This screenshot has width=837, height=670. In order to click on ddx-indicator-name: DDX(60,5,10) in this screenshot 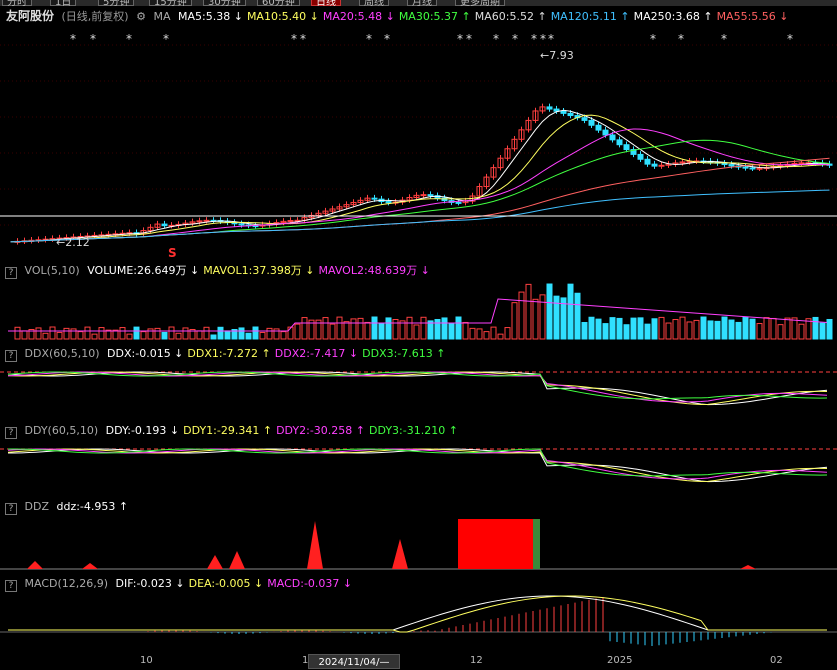, I will do `click(62, 353)`.